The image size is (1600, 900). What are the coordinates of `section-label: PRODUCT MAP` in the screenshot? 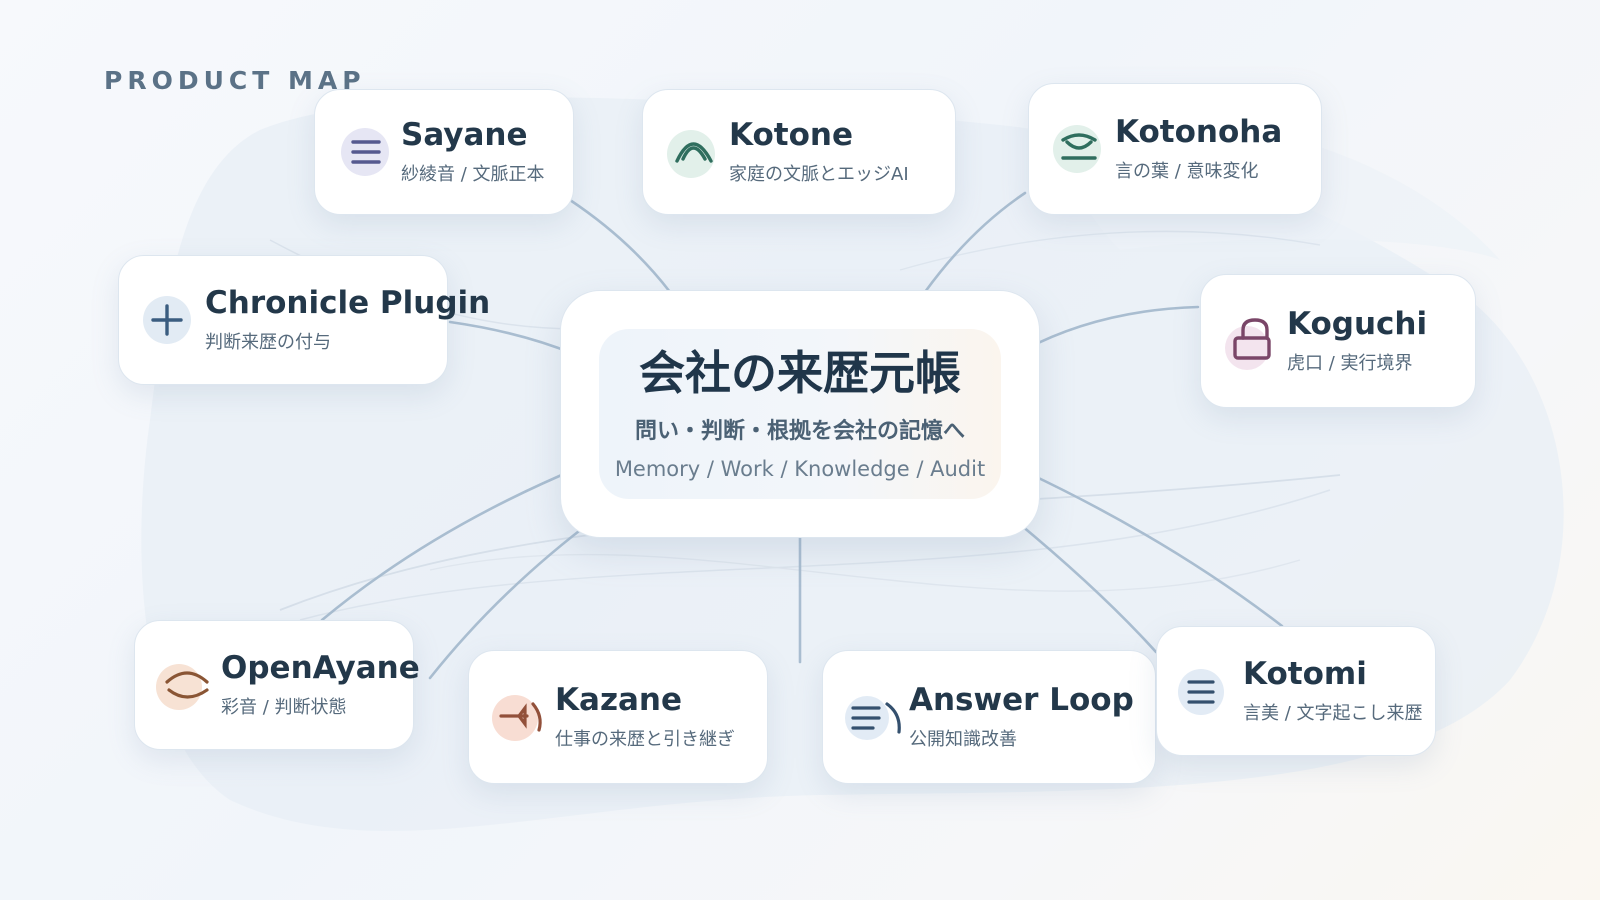 It's located at (235, 80).